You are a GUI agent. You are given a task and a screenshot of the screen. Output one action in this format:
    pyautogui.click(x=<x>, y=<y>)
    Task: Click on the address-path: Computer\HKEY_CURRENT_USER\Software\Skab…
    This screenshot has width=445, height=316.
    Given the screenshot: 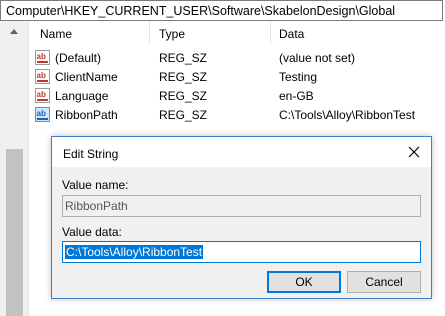 What is the action you would take?
    pyautogui.click(x=201, y=11)
    